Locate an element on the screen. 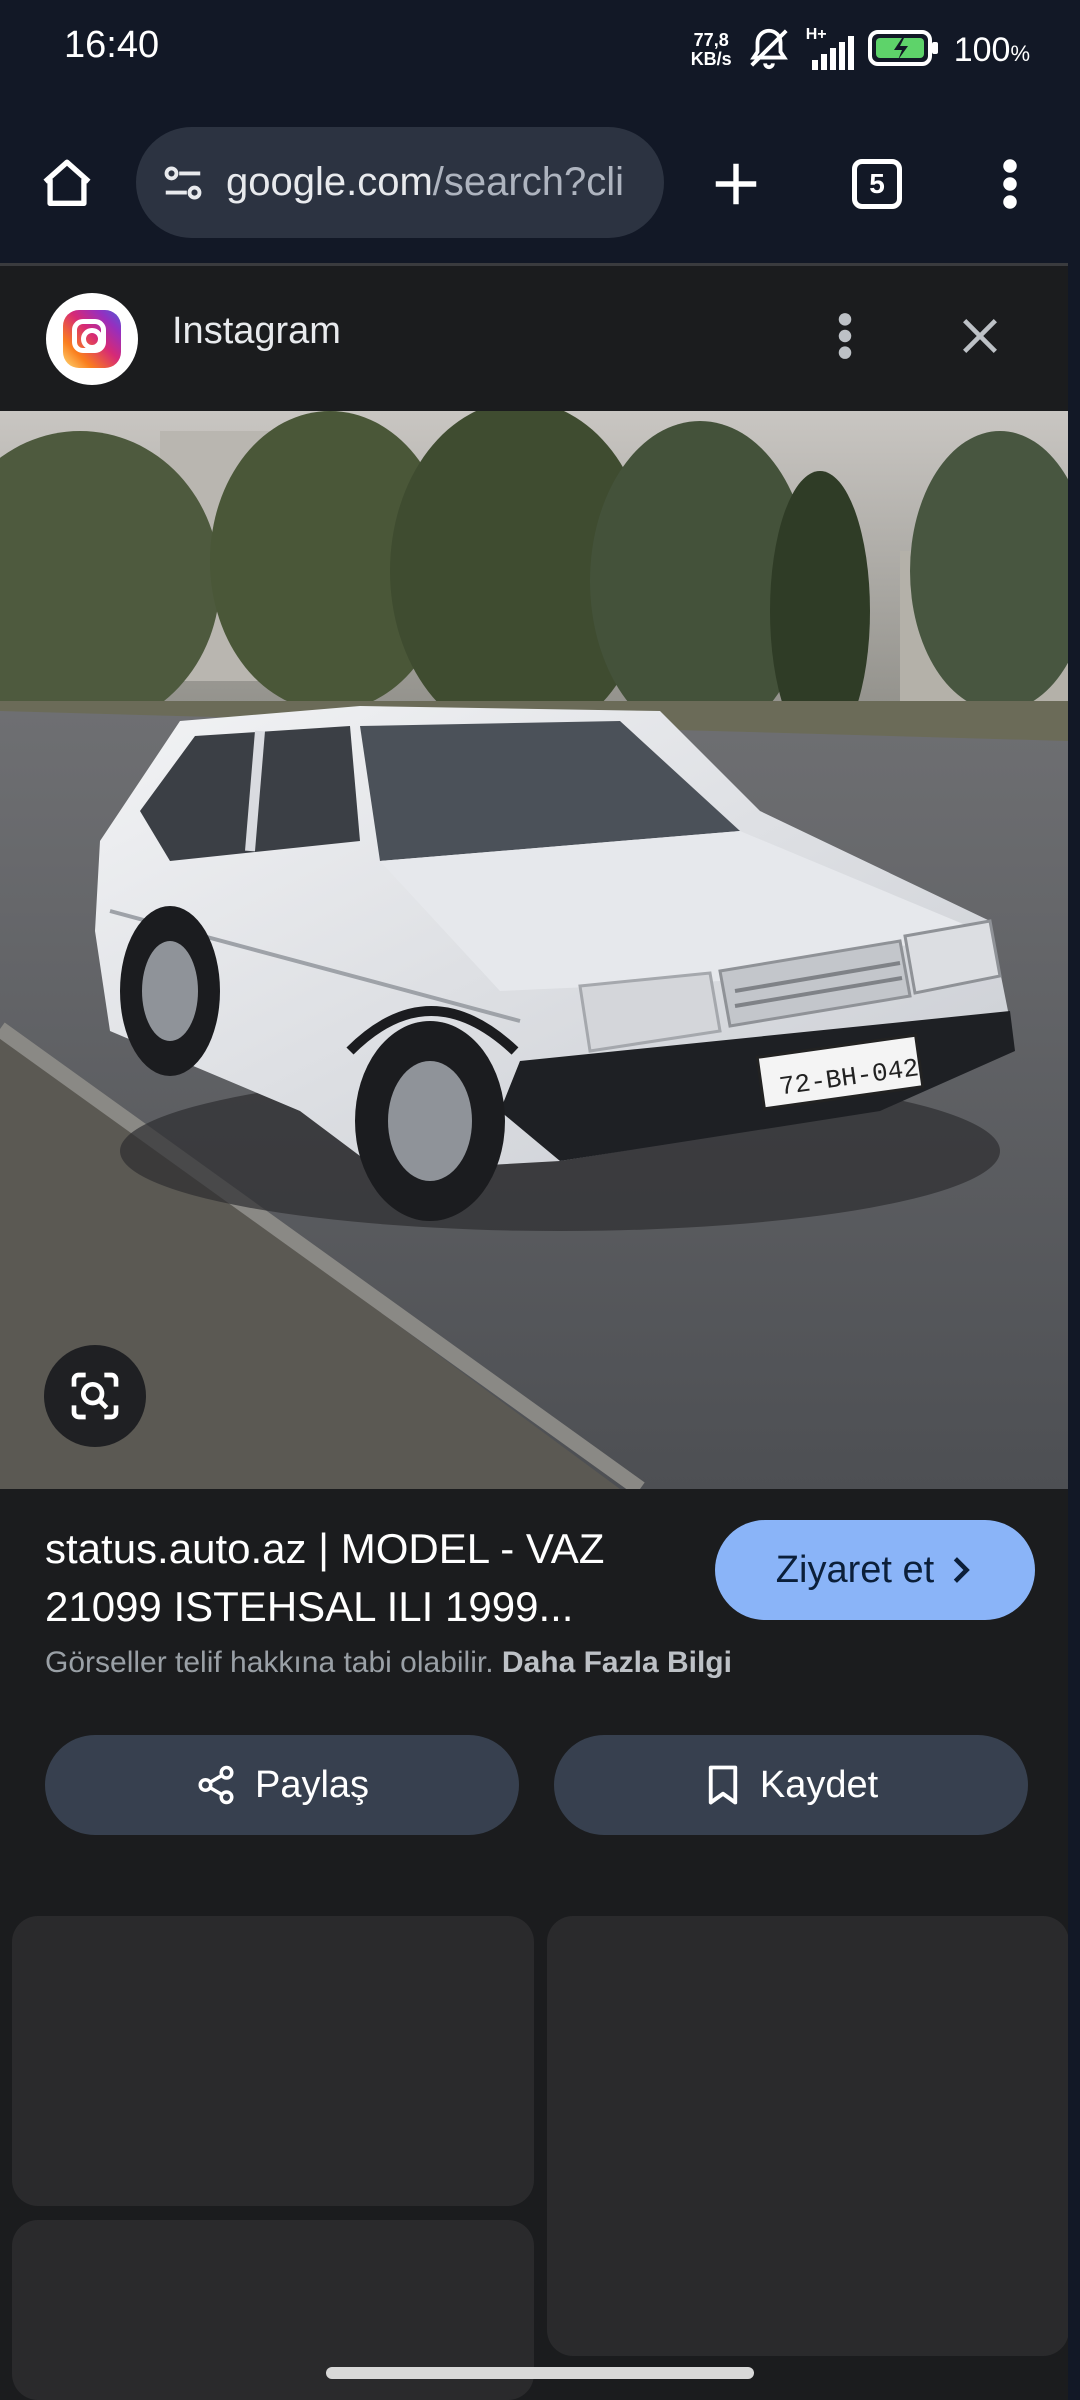 The height and width of the screenshot is (2400, 1080). learn-more-link: Daha Fazla Bilgi is located at coordinates (617, 1662).